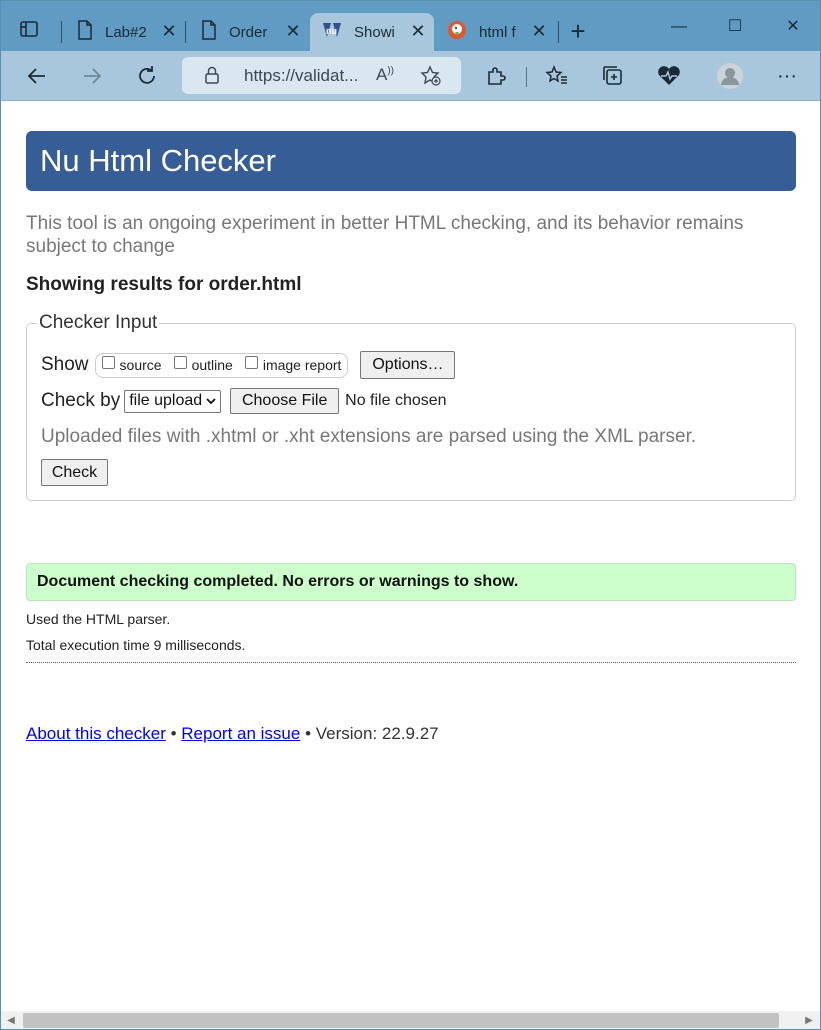  I want to click on duckduckgo-icon, so click(457, 32).